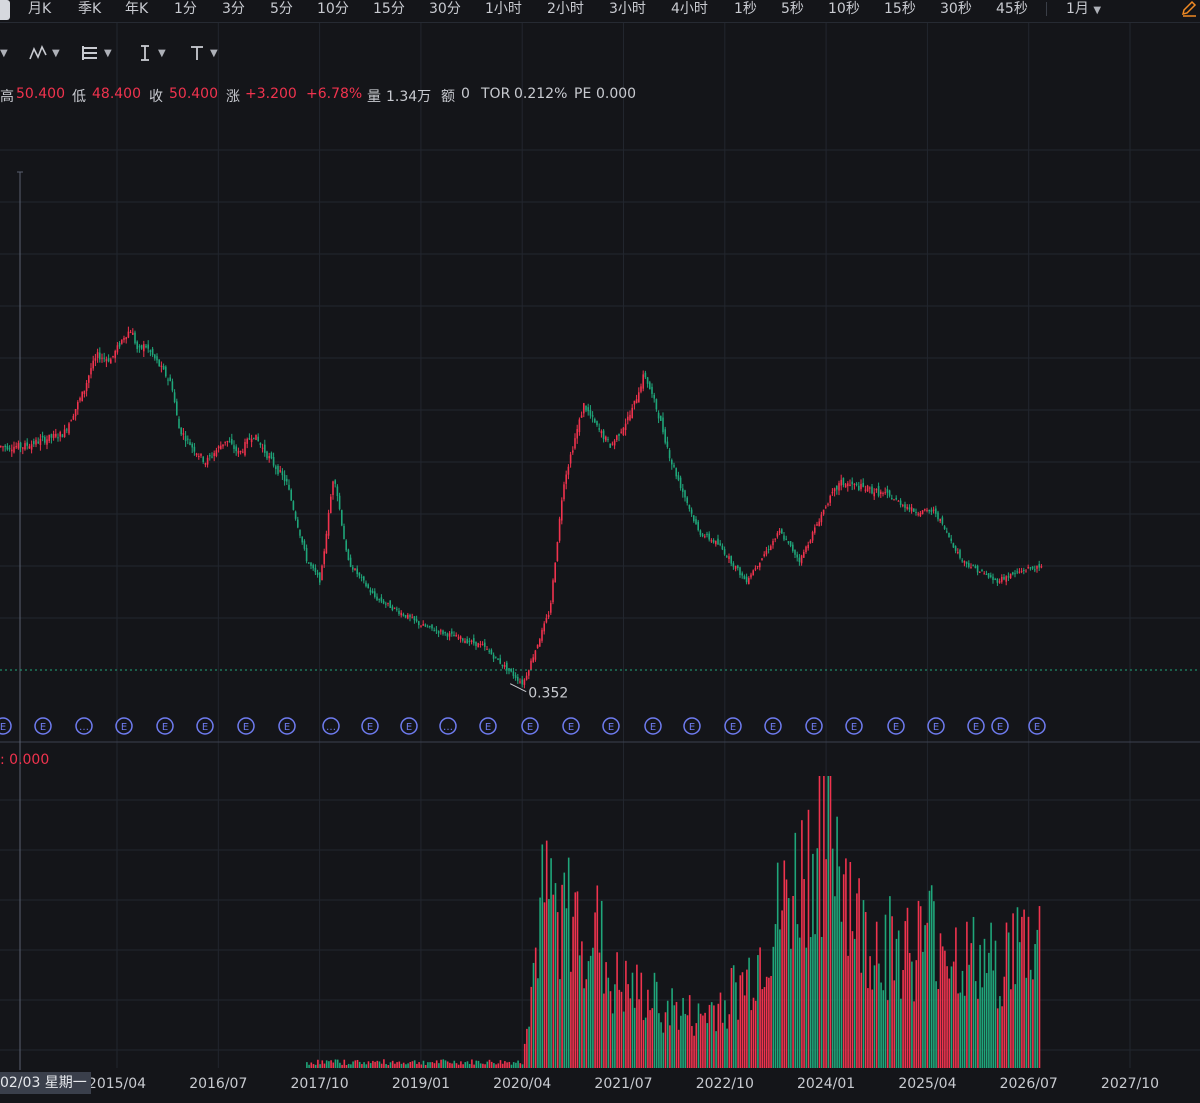  What do you see at coordinates (89, 10) in the screenshot?
I see `period-1: 季K` at bounding box center [89, 10].